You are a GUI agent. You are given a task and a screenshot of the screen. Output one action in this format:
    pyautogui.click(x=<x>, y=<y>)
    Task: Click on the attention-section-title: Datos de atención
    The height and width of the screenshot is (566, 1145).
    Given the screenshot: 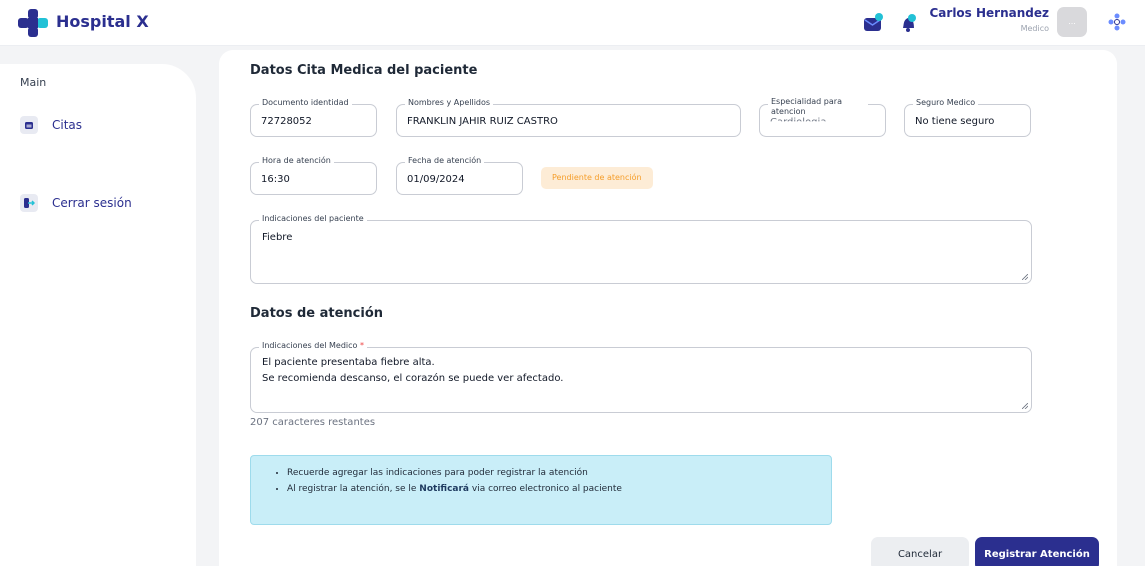 What is the action you would take?
    pyautogui.click(x=317, y=313)
    